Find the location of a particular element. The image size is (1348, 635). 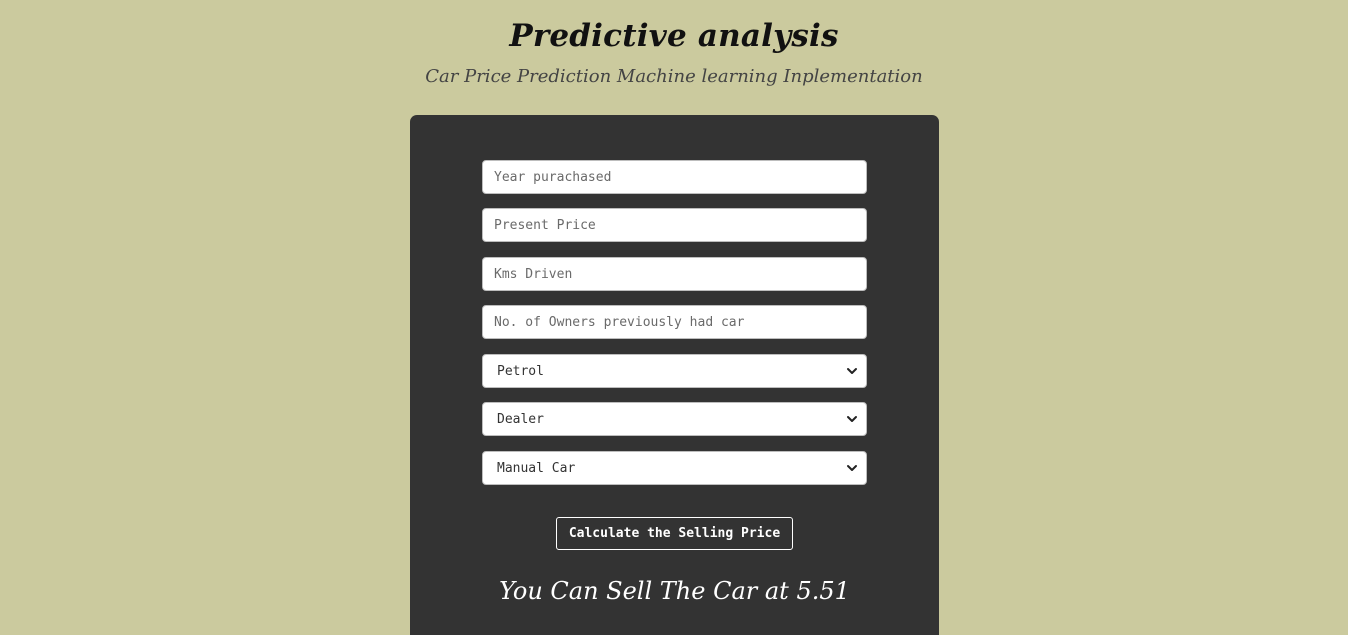

owners-input is located at coordinates (674, 322).